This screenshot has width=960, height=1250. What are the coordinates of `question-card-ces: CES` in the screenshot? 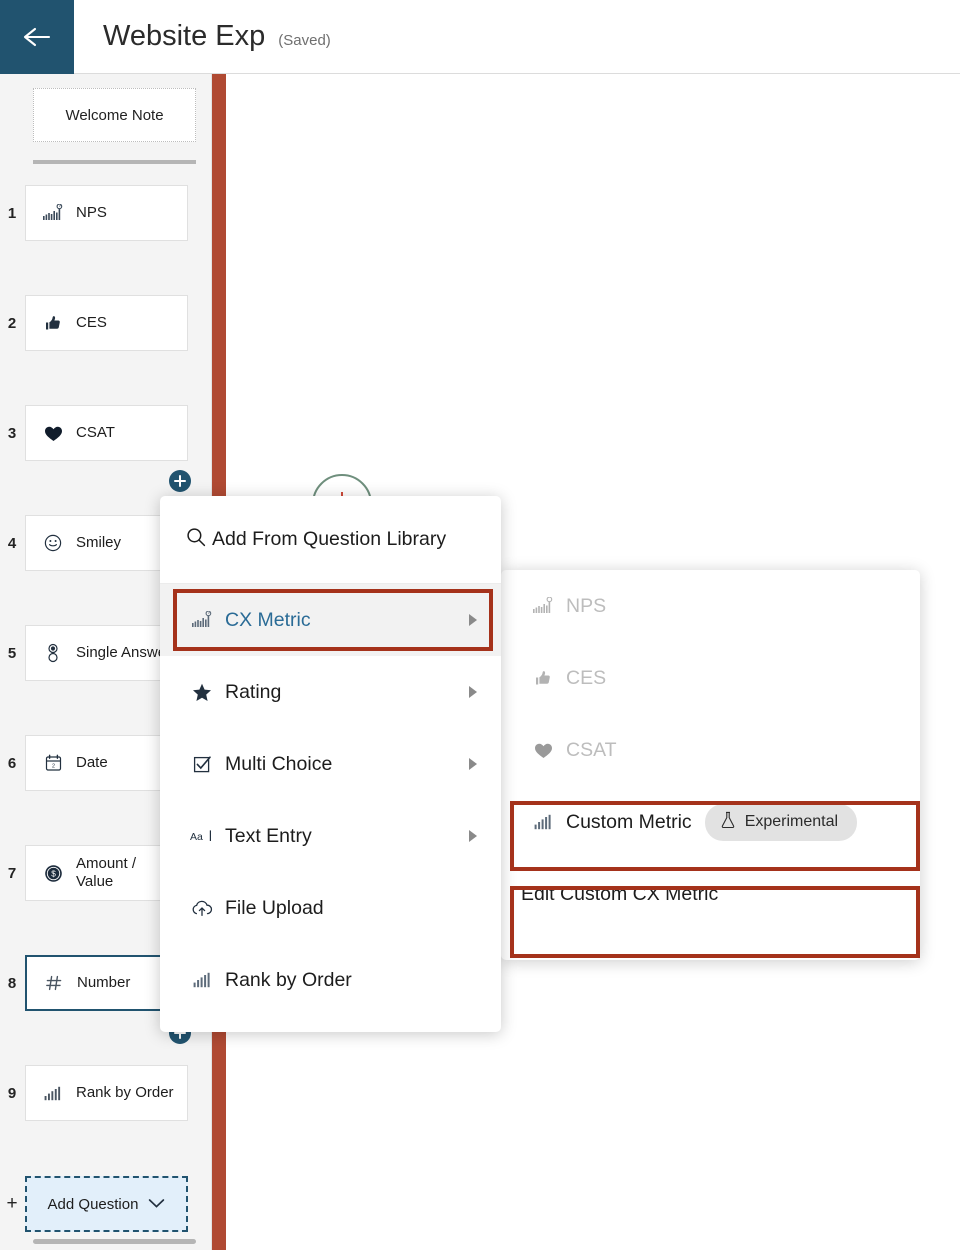 It's located at (106, 323).